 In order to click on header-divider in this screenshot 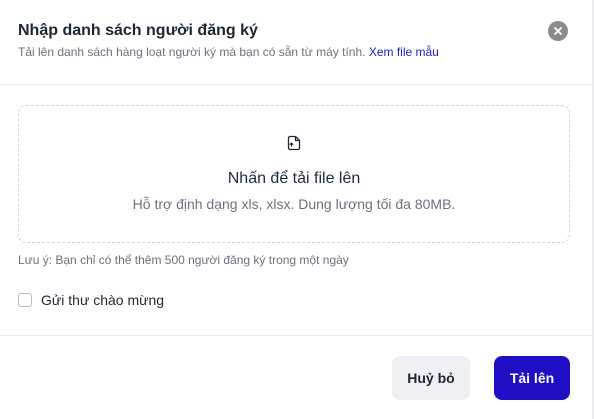, I will do `click(297, 84)`.